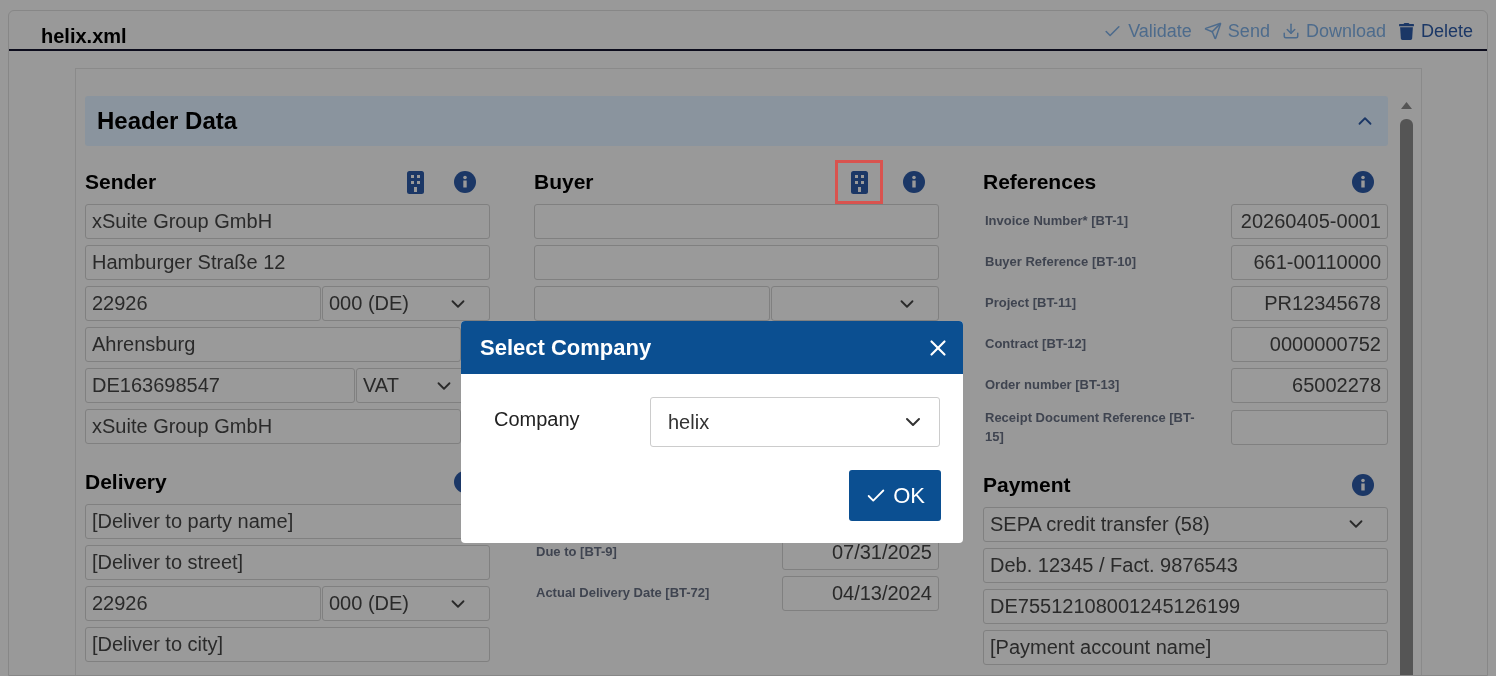 This screenshot has width=1496, height=676. Describe the element at coordinates (273, 344) in the screenshot. I see `text-field: Ahrensburg` at that location.